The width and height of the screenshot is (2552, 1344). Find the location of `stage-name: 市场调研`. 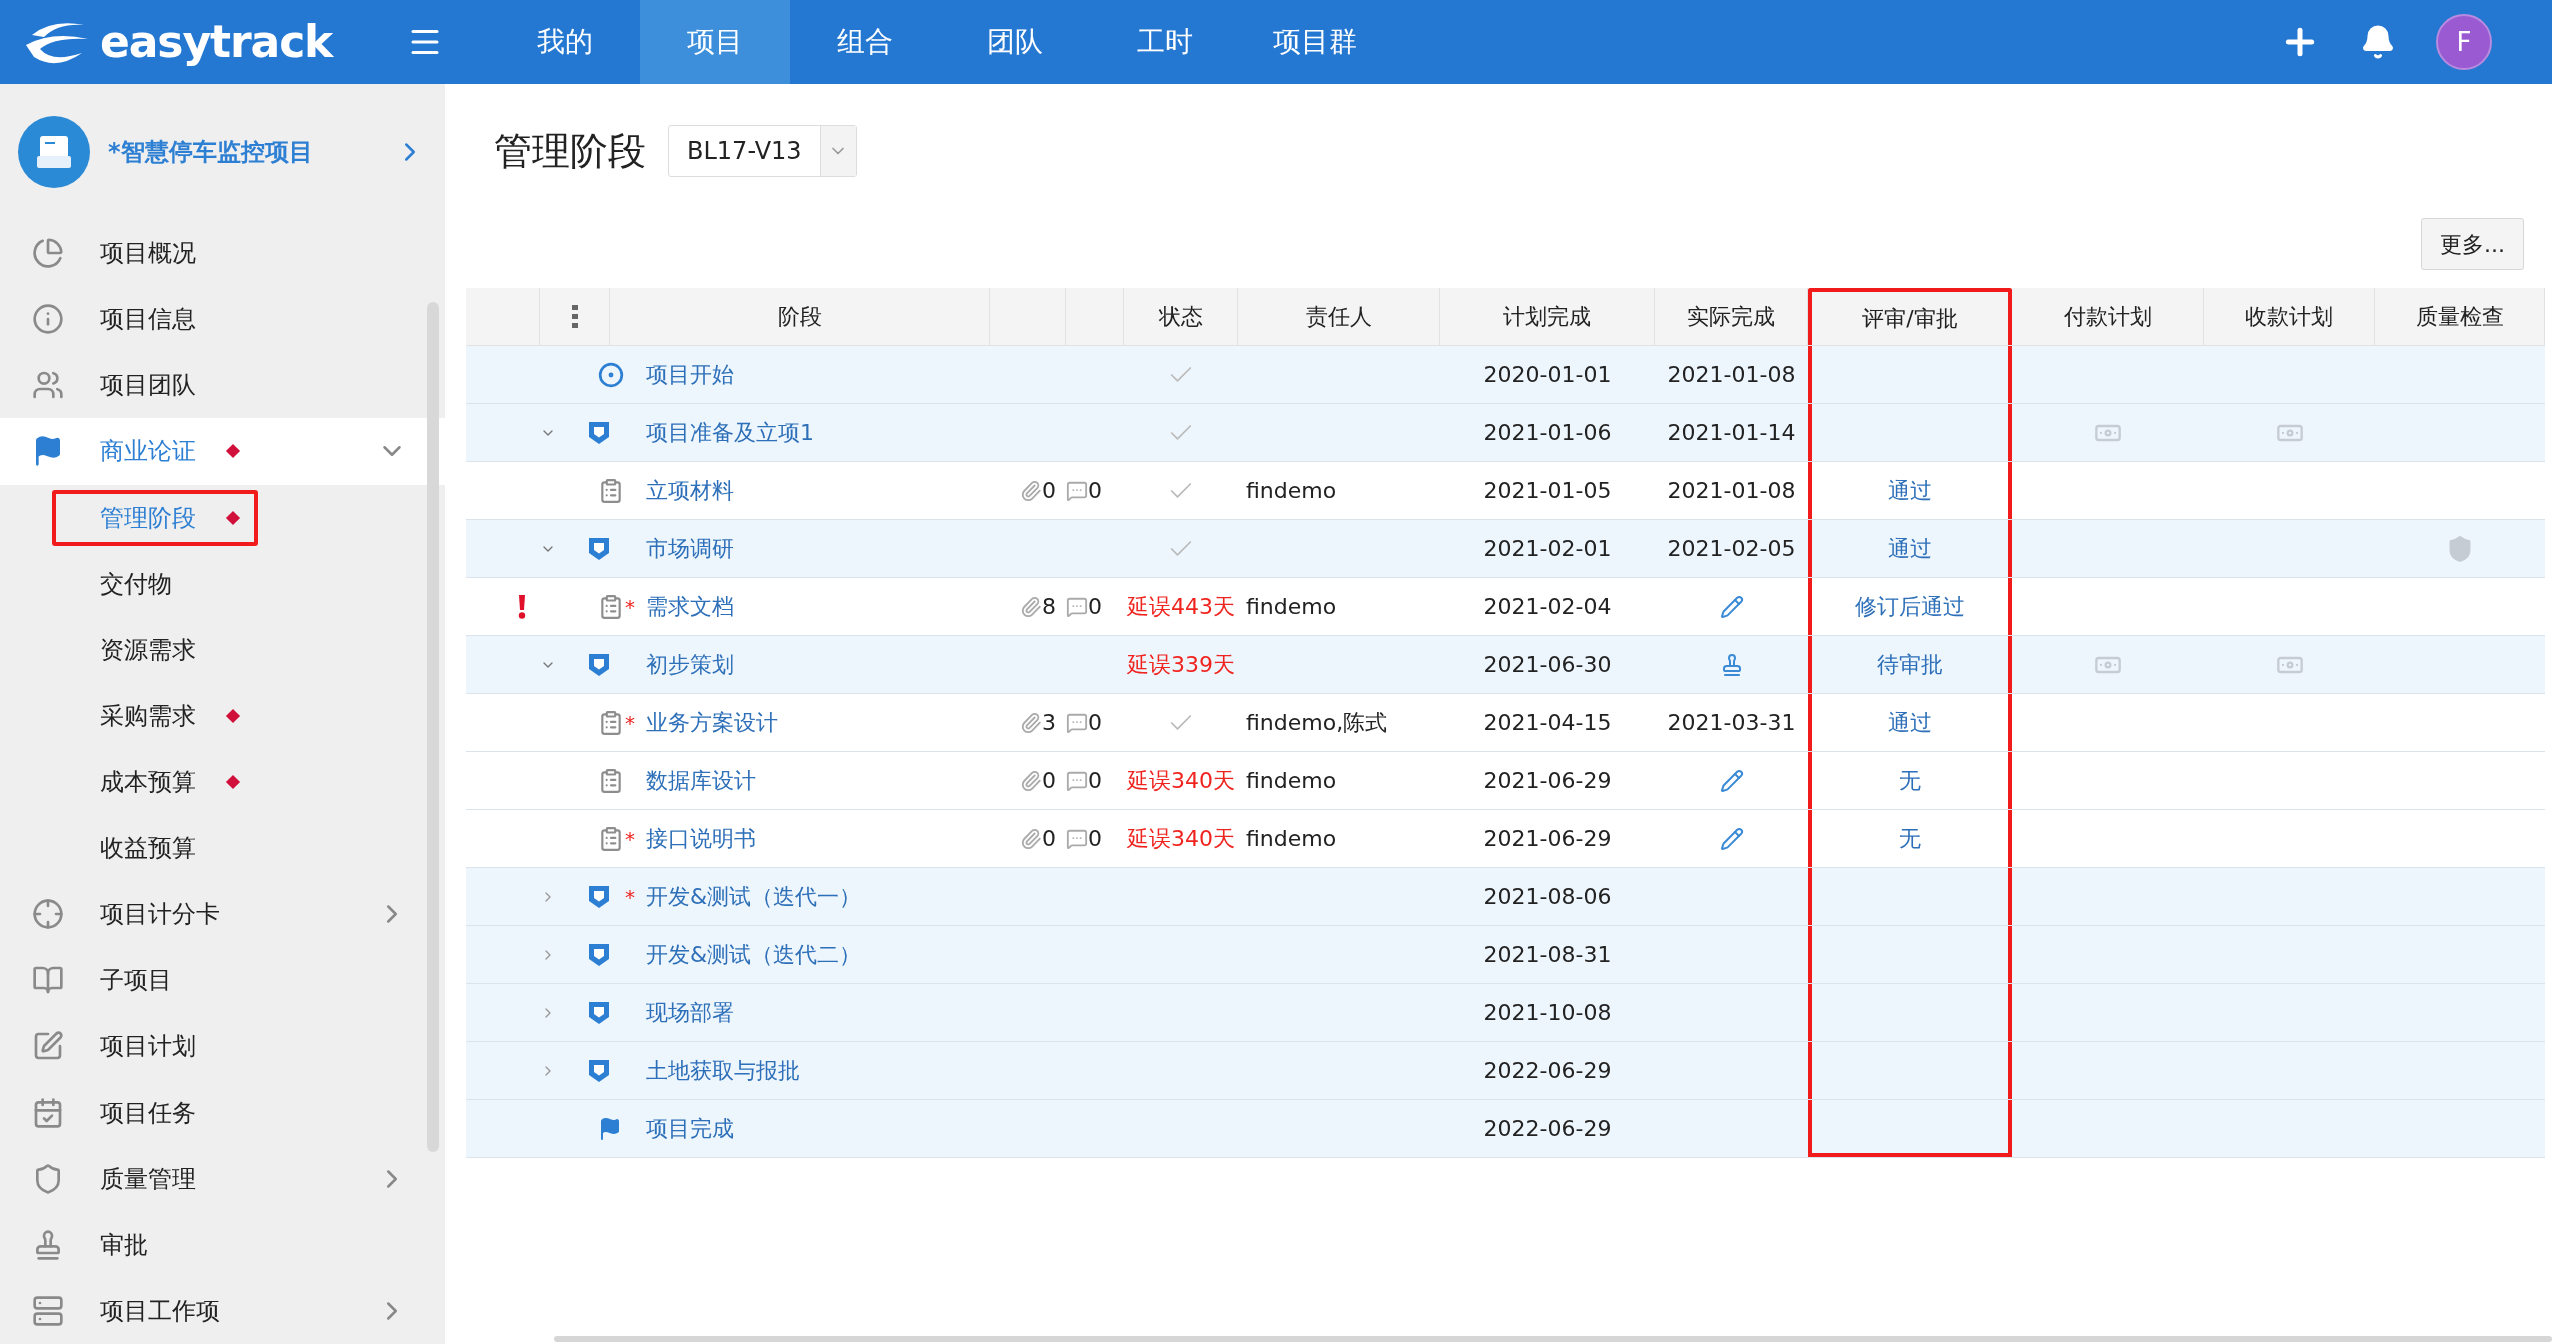

stage-name: 市场调研 is located at coordinates (690, 548).